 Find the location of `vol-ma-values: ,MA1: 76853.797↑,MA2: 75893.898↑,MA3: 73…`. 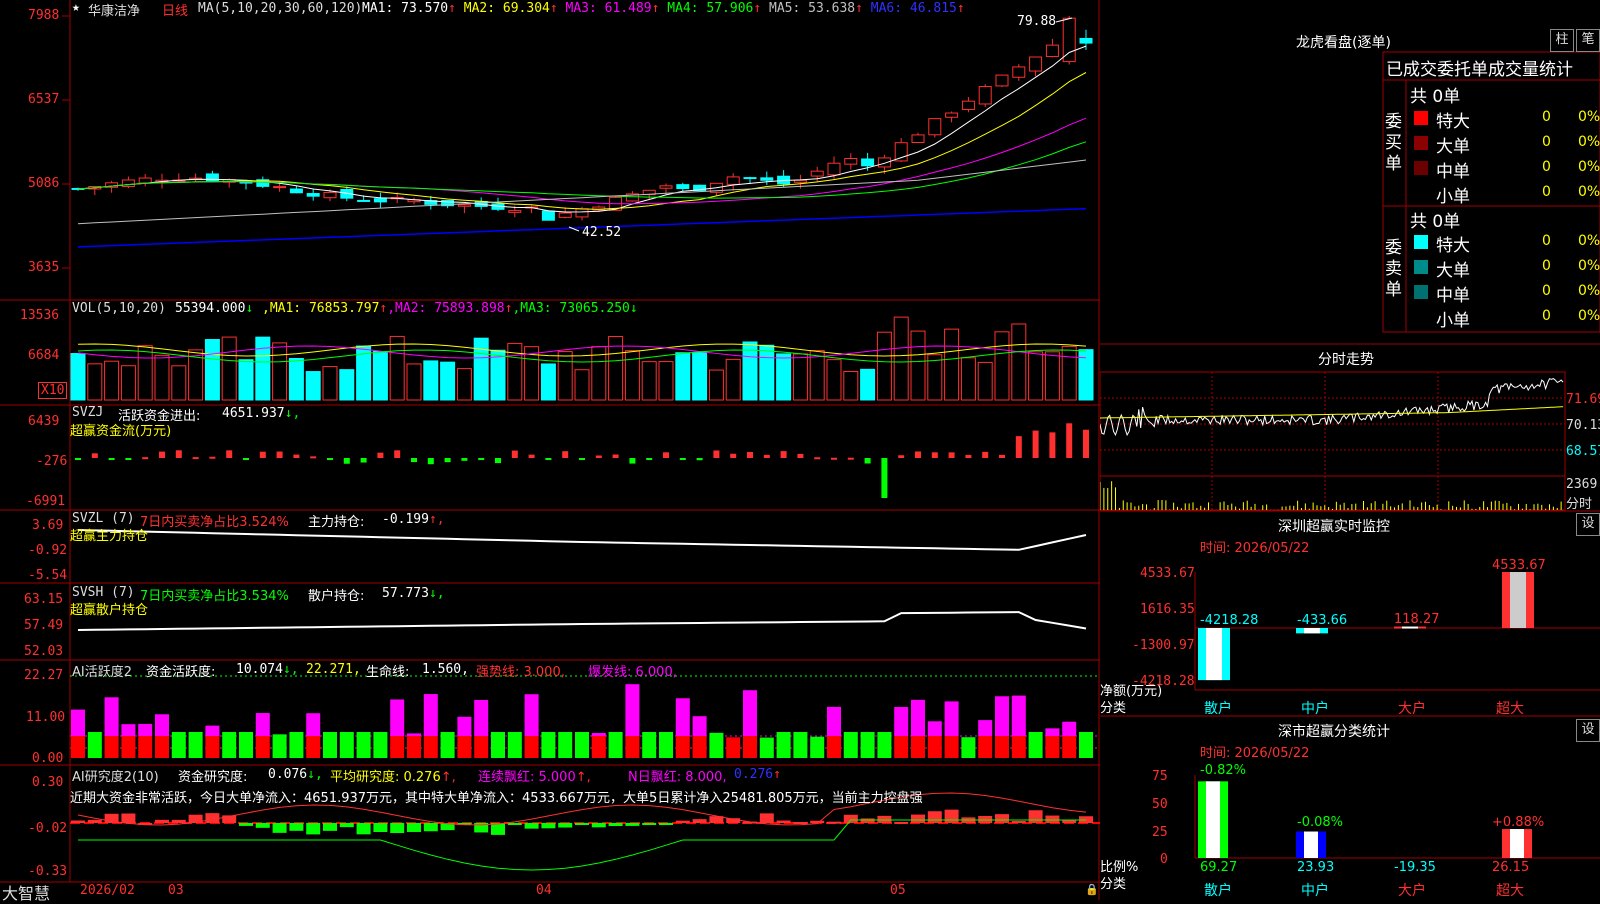

vol-ma-values: ,MA1: 76853.797↑,MA2: 75893.898↑,MA3: 73… is located at coordinates (450, 308).